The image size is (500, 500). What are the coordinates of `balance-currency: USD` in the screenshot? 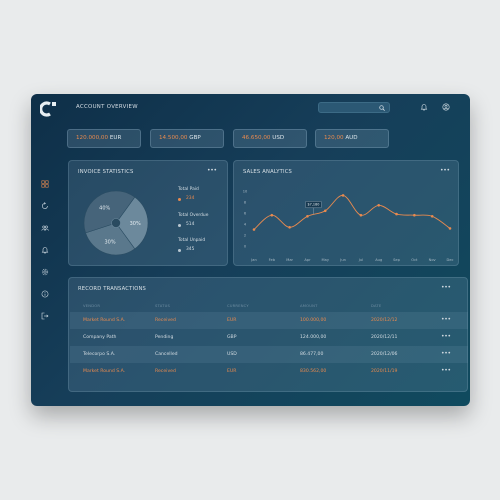 It's located at (278, 138).